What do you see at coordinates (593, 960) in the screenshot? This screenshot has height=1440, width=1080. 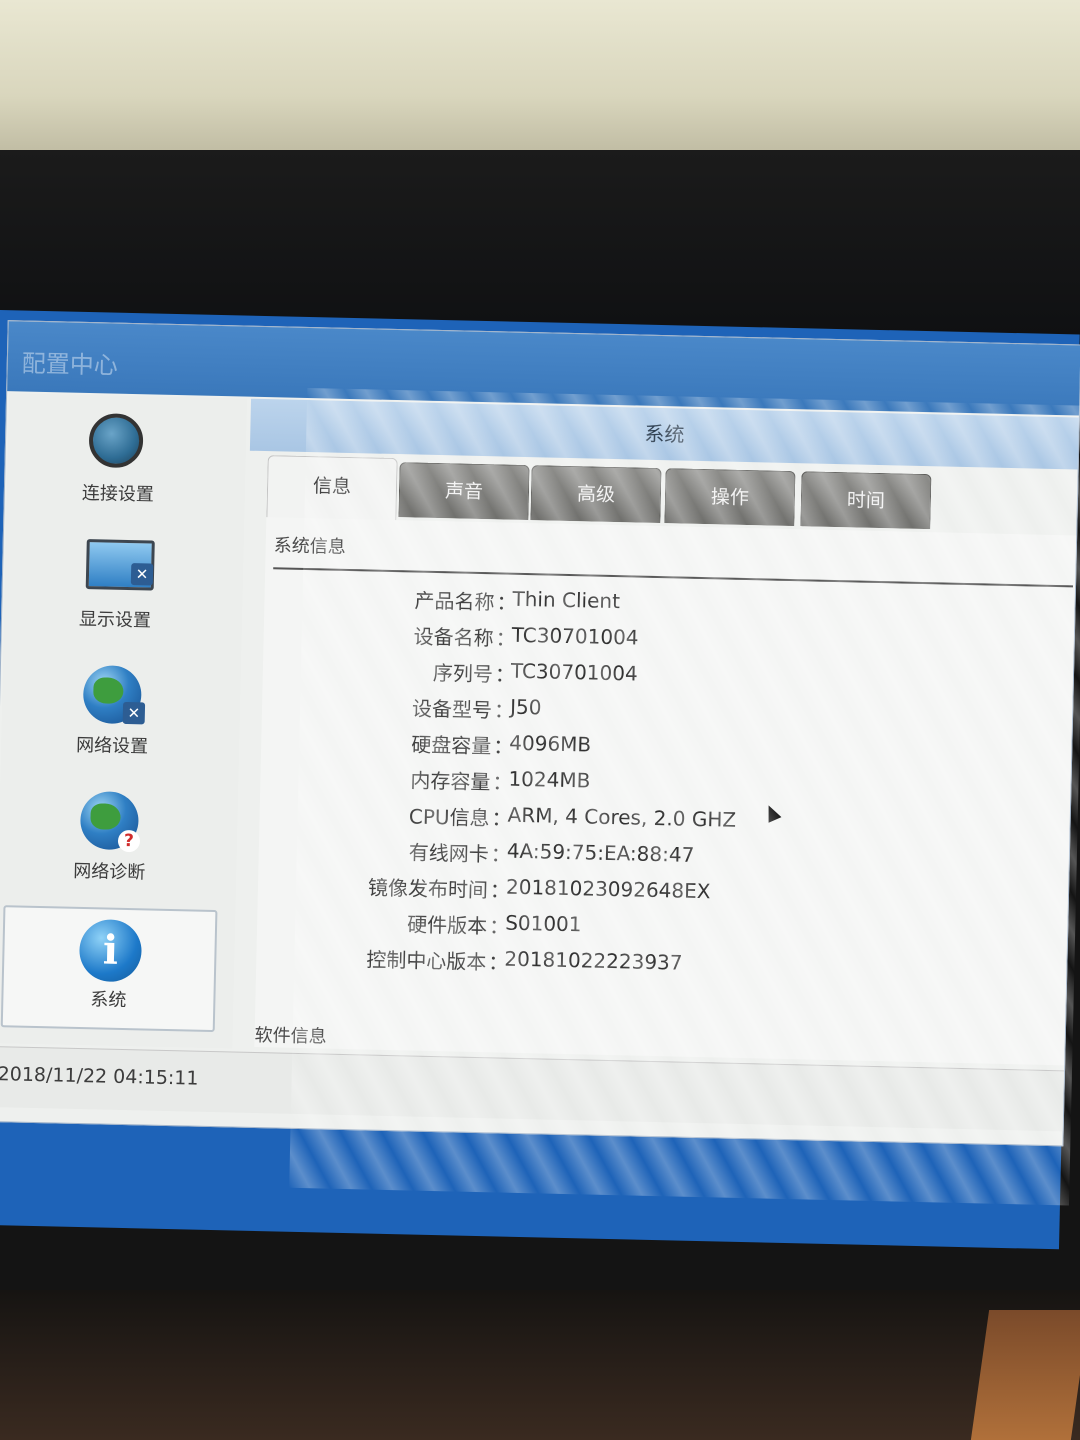 I see `info-value: 20181022223937` at bounding box center [593, 960].